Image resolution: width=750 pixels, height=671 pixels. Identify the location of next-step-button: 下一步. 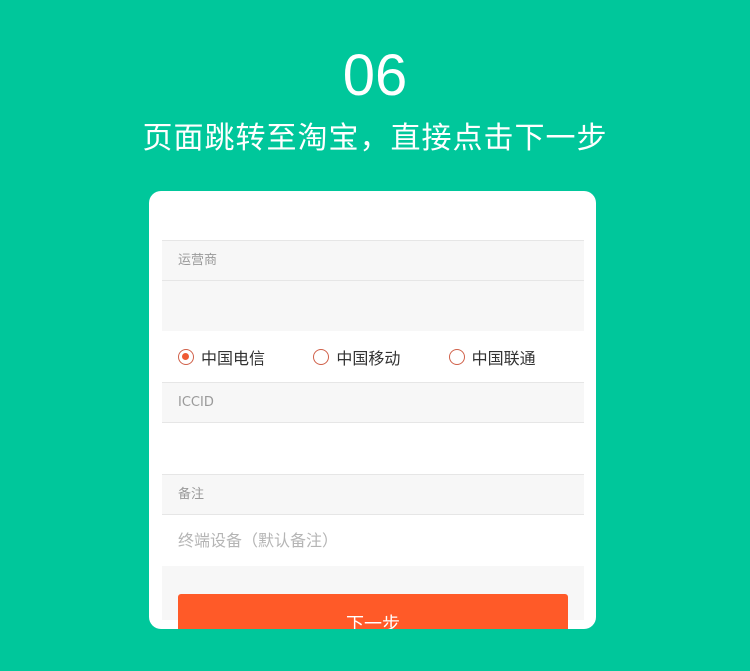
(373, 611).